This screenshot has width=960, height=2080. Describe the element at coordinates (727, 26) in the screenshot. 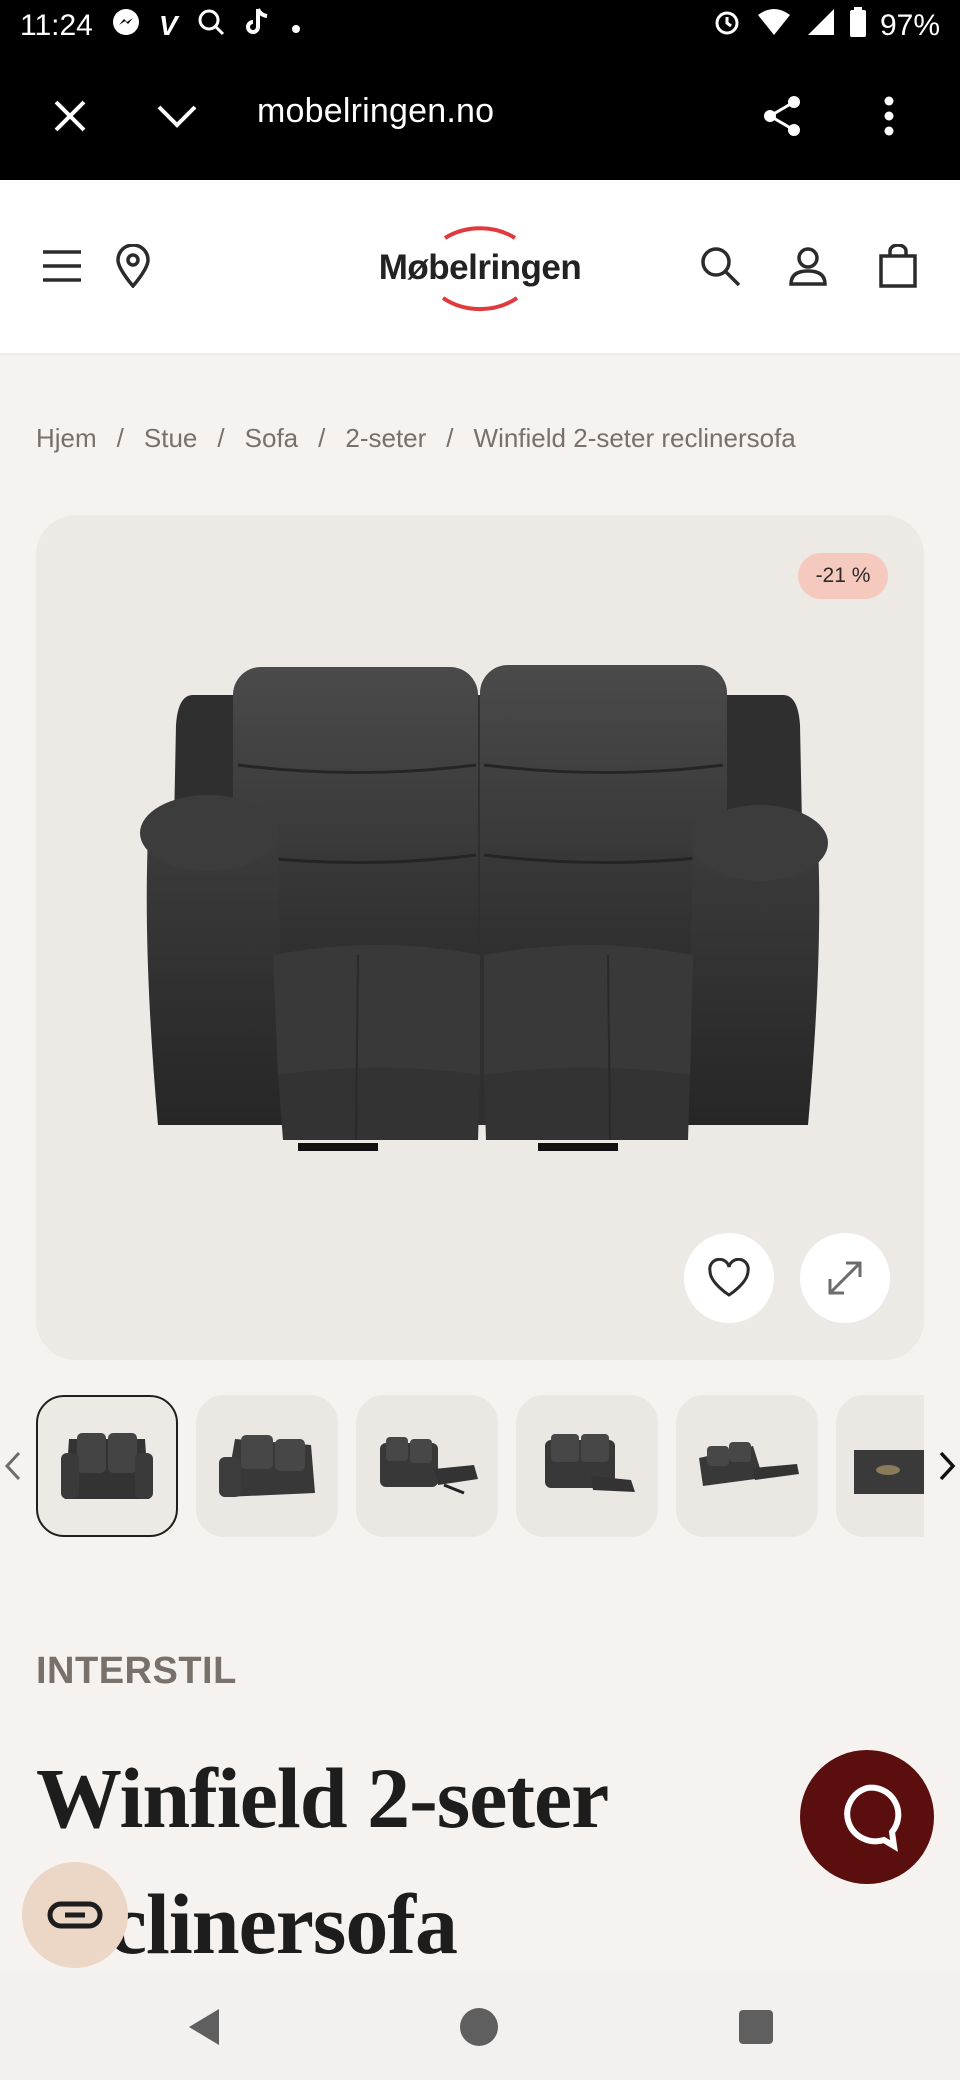

I see `alarm-icon` at that location.